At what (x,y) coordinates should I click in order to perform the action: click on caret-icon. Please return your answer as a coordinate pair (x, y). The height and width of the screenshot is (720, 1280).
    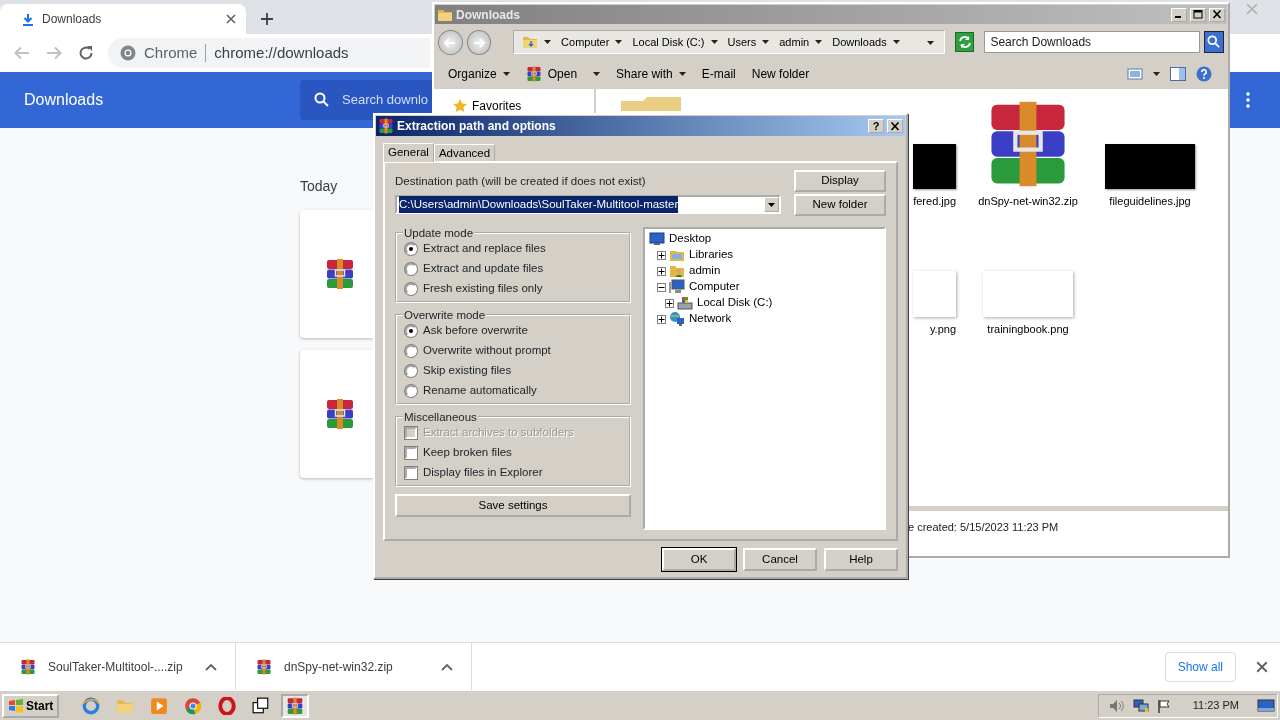
    Looking at the image, I should click on (548, 42).